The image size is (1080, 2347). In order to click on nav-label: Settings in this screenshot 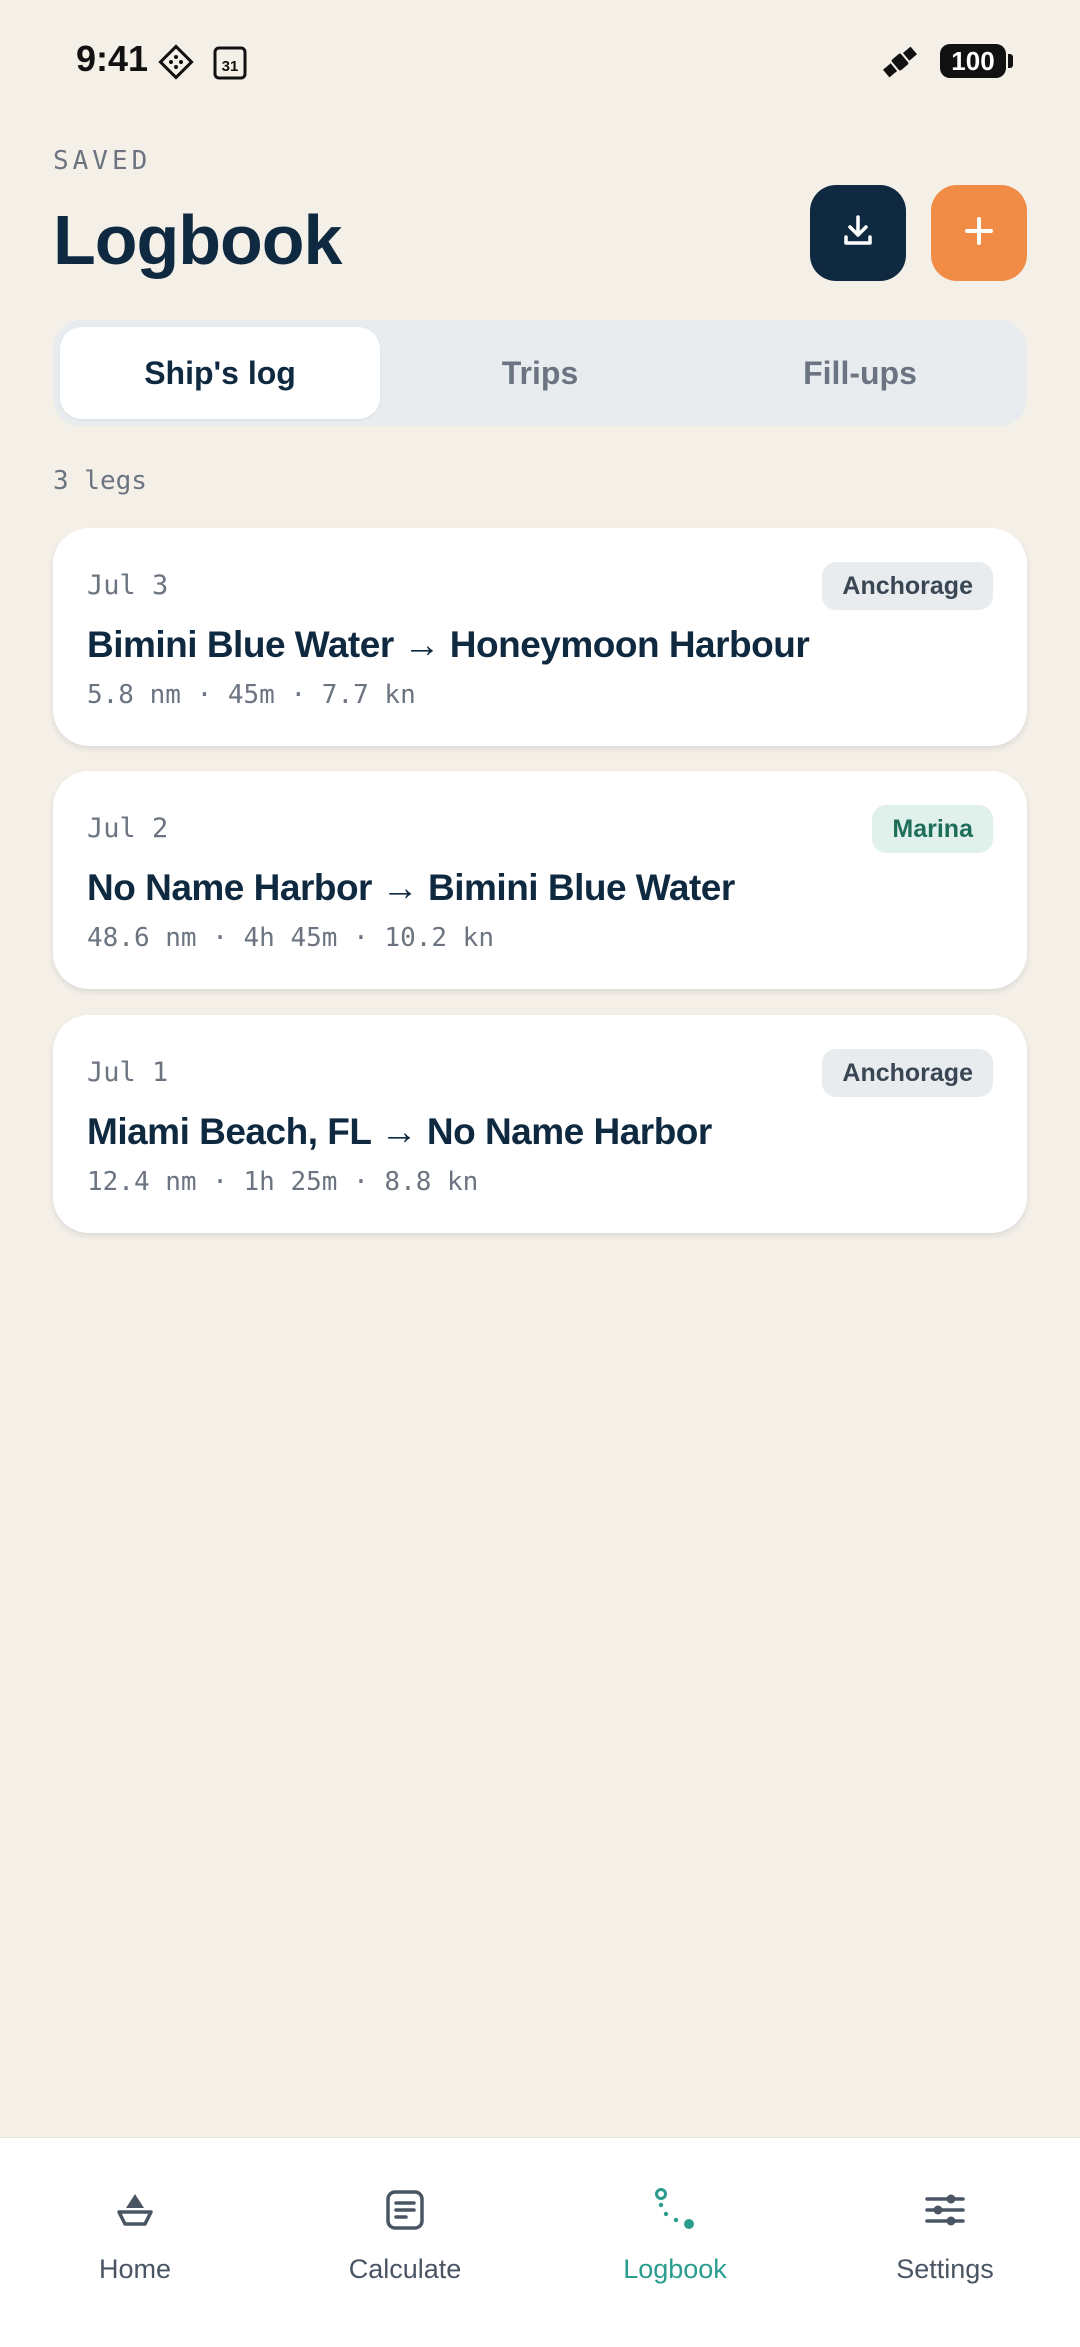, I will do `click(945, 2269)`.